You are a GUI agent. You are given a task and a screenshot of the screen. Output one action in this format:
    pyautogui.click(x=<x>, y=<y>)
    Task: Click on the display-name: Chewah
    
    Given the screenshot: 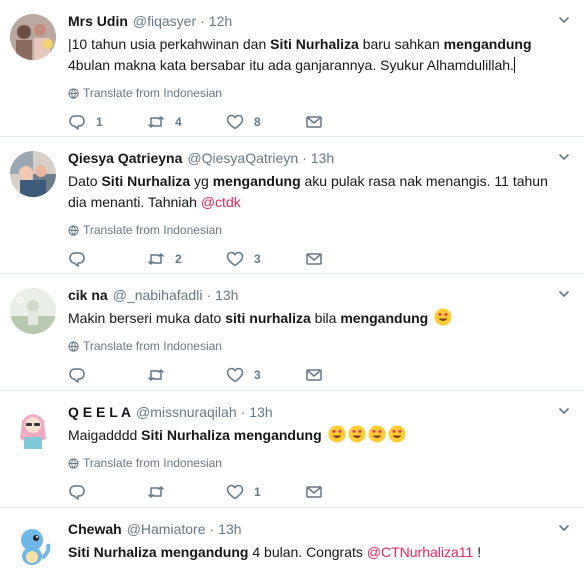 What is the action you would take?
    pyautogui.click(x=95, y=529)
    